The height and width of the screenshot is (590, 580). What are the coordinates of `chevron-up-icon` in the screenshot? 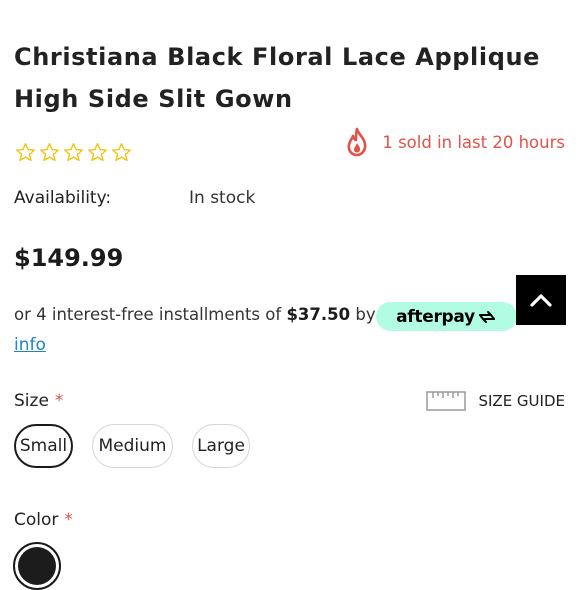 It's located at (541, 300).